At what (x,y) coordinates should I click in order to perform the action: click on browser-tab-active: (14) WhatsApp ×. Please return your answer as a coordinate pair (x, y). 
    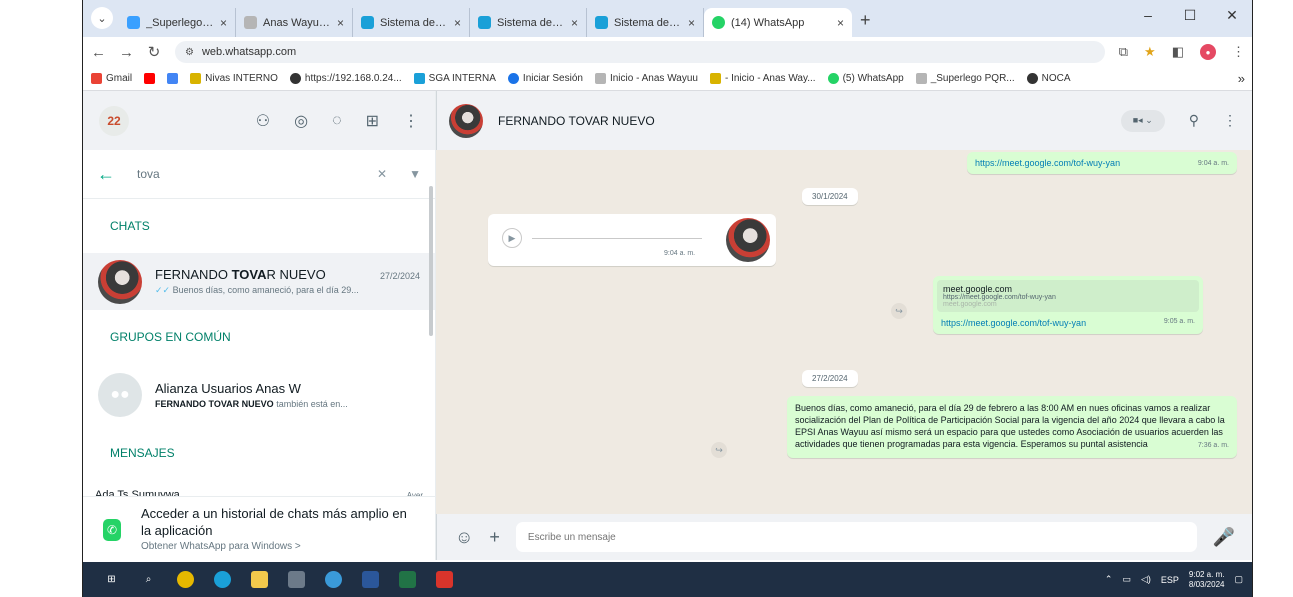
    Looking at the image, I should click on (778, 22).